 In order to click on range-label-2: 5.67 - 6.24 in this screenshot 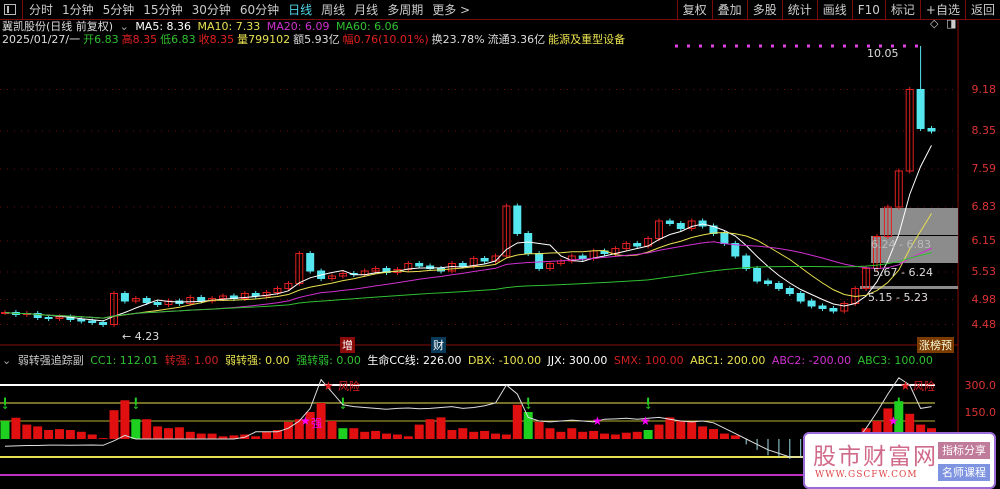, I will do `click(903, 272)`.